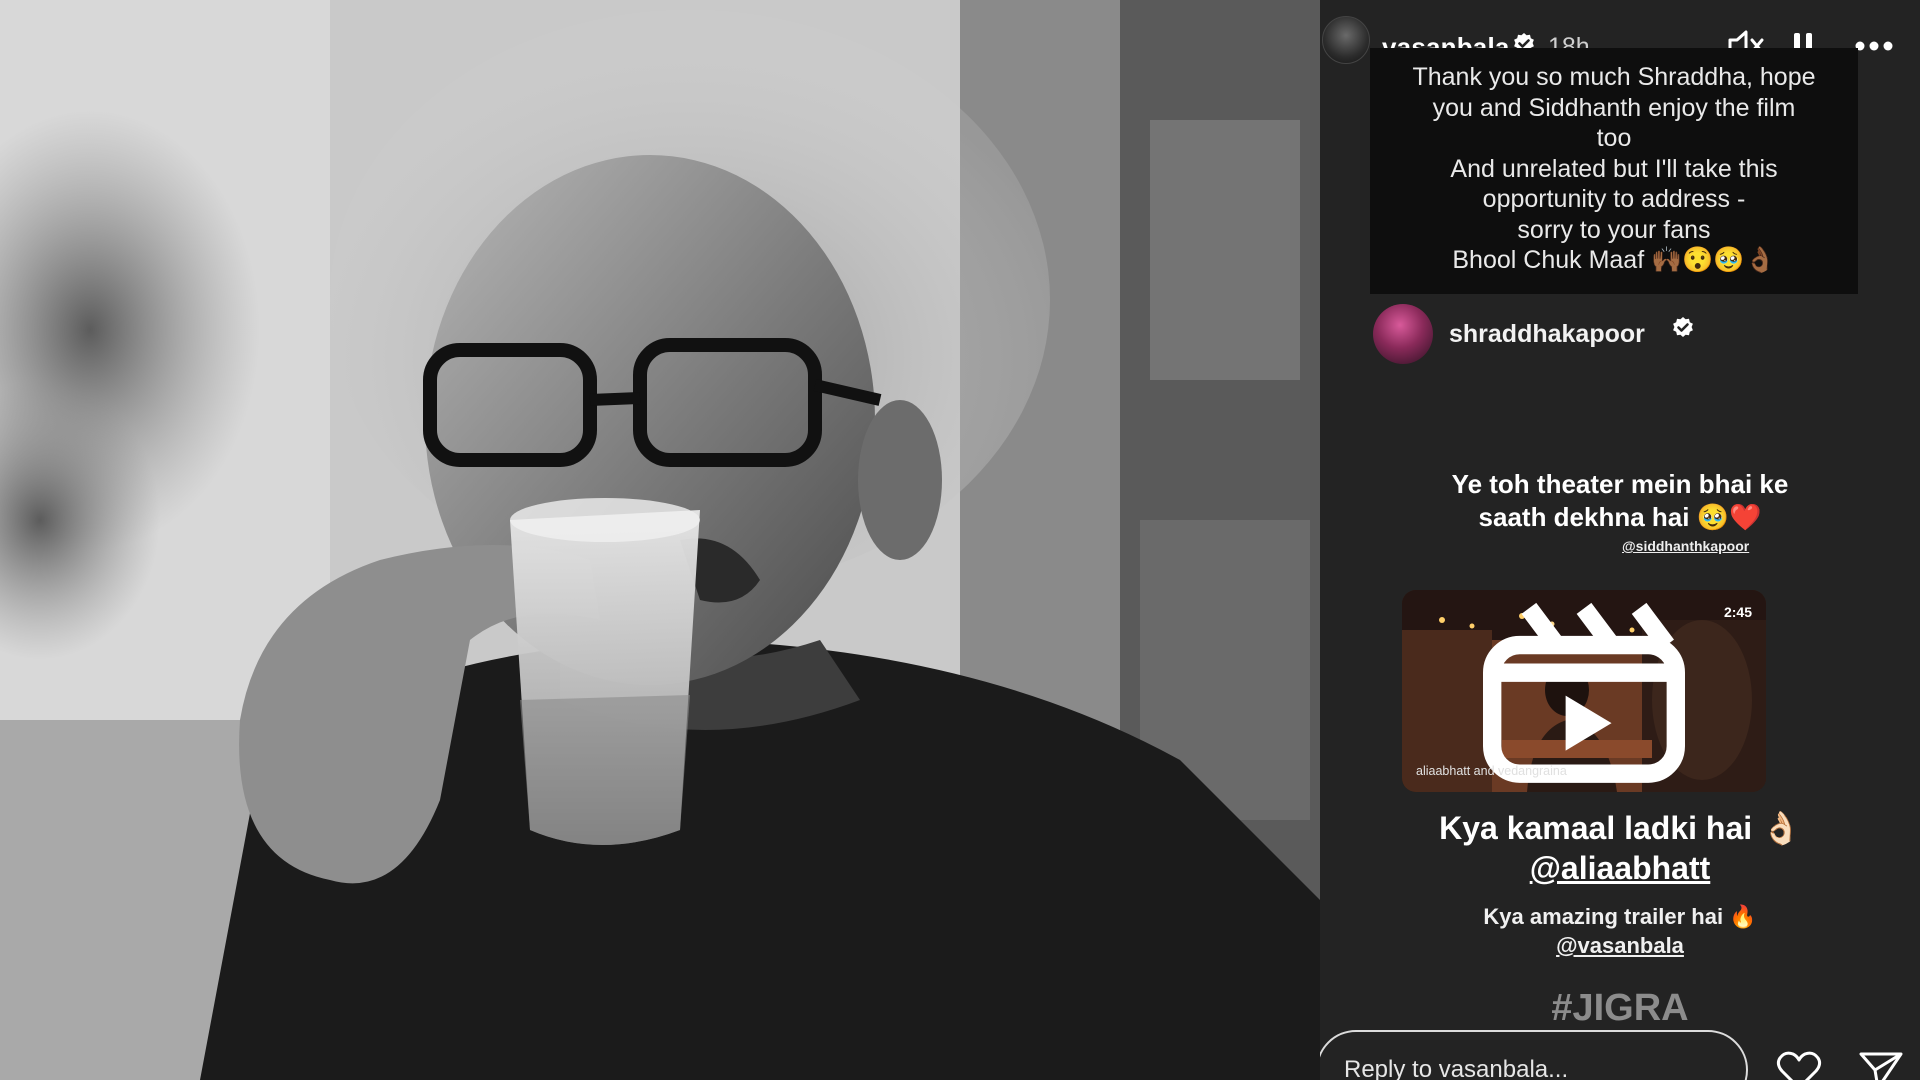 Image resolution: width=1920 pixels, height=1080 pixels. What do you see at coordinates (1683, 327) in the screenshot?
I see `verified-badge-icon` at bounding box center [1683, 327].